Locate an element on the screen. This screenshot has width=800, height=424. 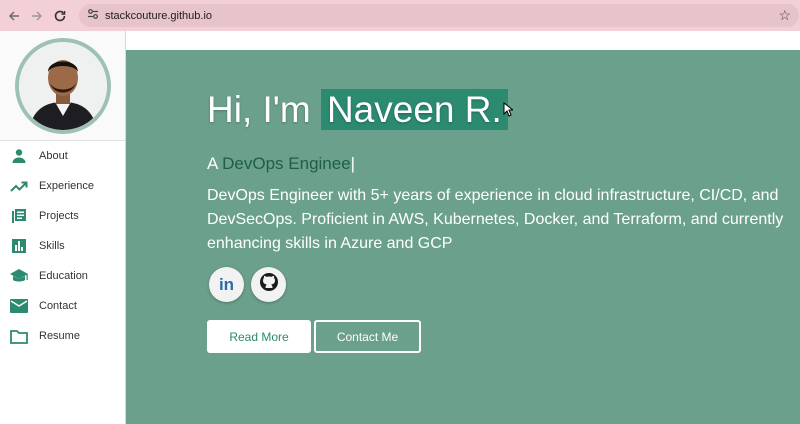
hero-role: A DevOps Enginee| is located at coordinates (281, 164).